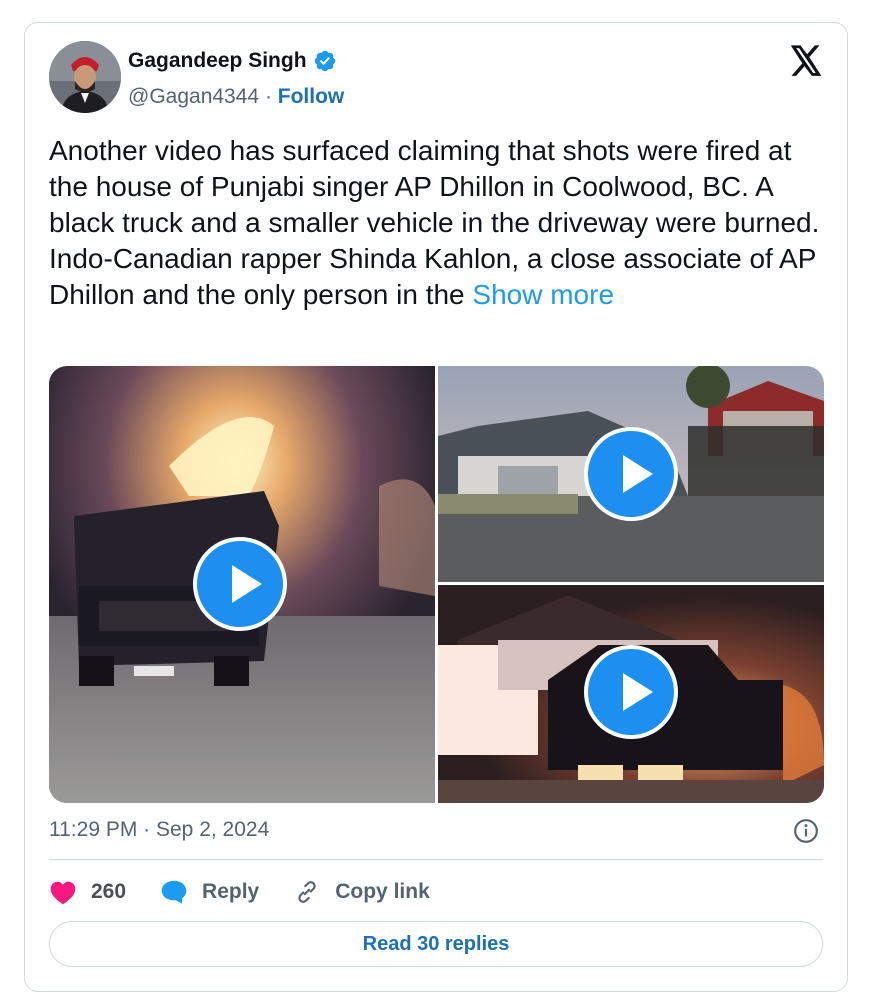 This screenshot has width=874, height=1006. I want to click on copy-link-label: Copy link, so click(382, 891).